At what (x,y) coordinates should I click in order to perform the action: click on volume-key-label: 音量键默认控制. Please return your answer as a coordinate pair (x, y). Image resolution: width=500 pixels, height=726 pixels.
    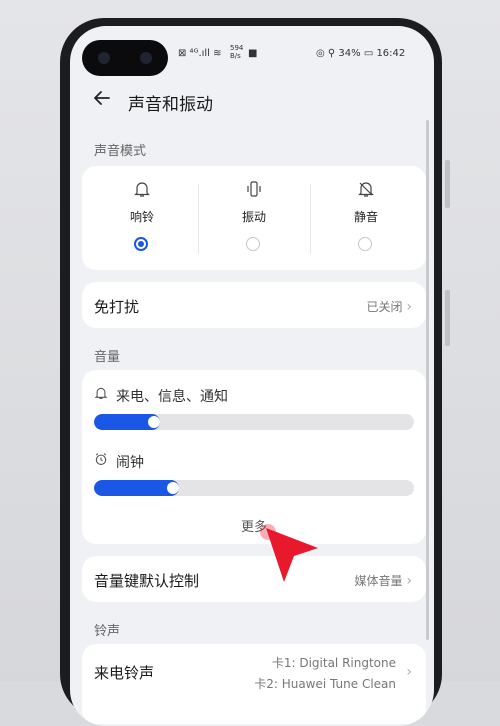
    Looking at the image, I should click on (147, 581).